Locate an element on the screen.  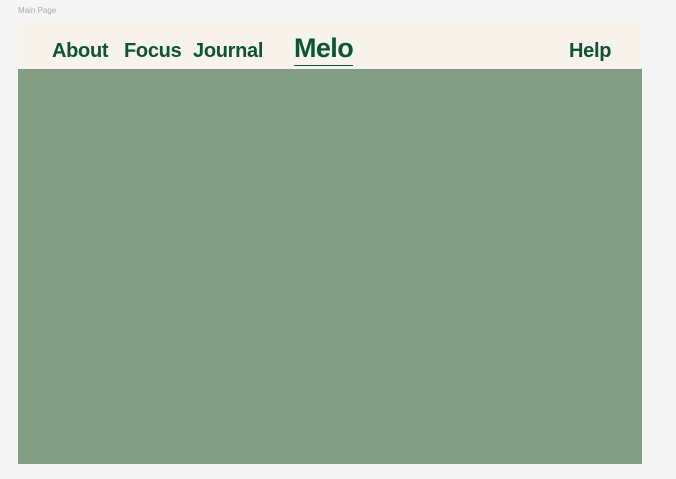
nav-link-help: Help is located at coordinates (590, 51).